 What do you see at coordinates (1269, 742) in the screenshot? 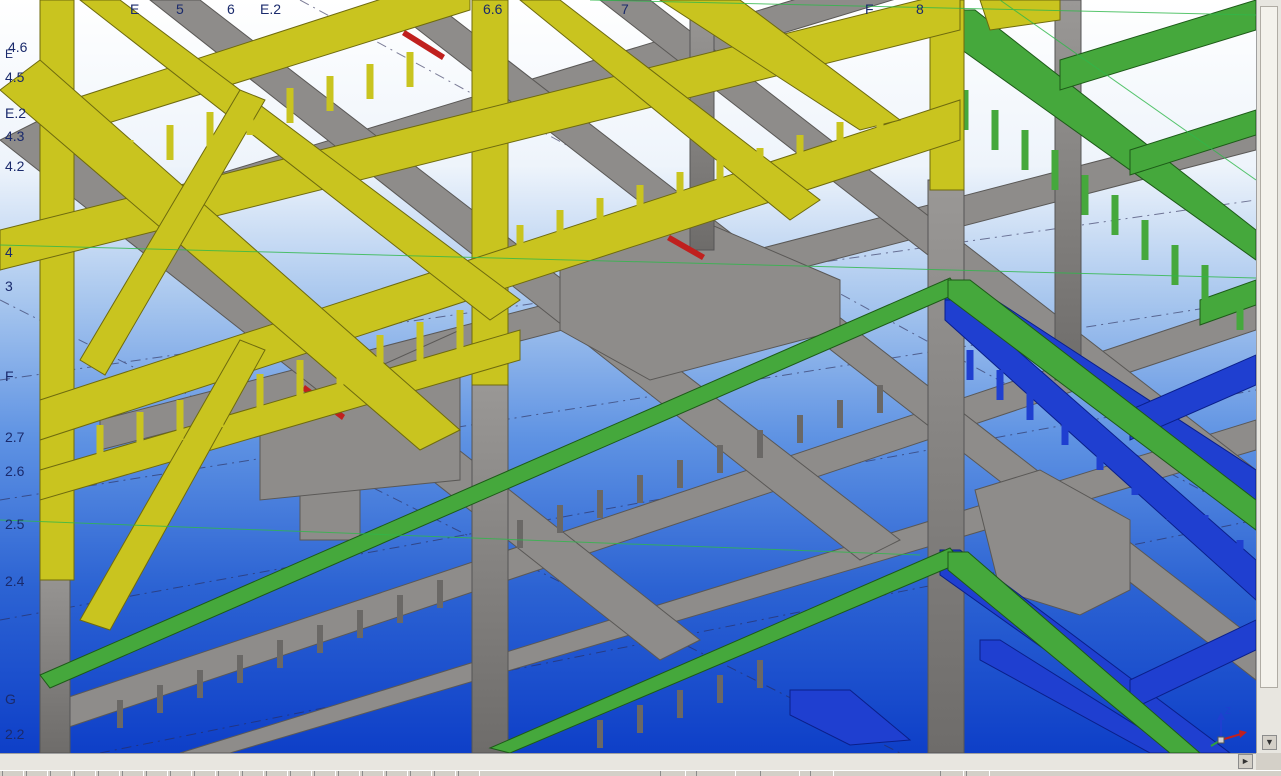
I see `scroll-down-arrow-icon: ▼` at bounding box center [1269, 742].